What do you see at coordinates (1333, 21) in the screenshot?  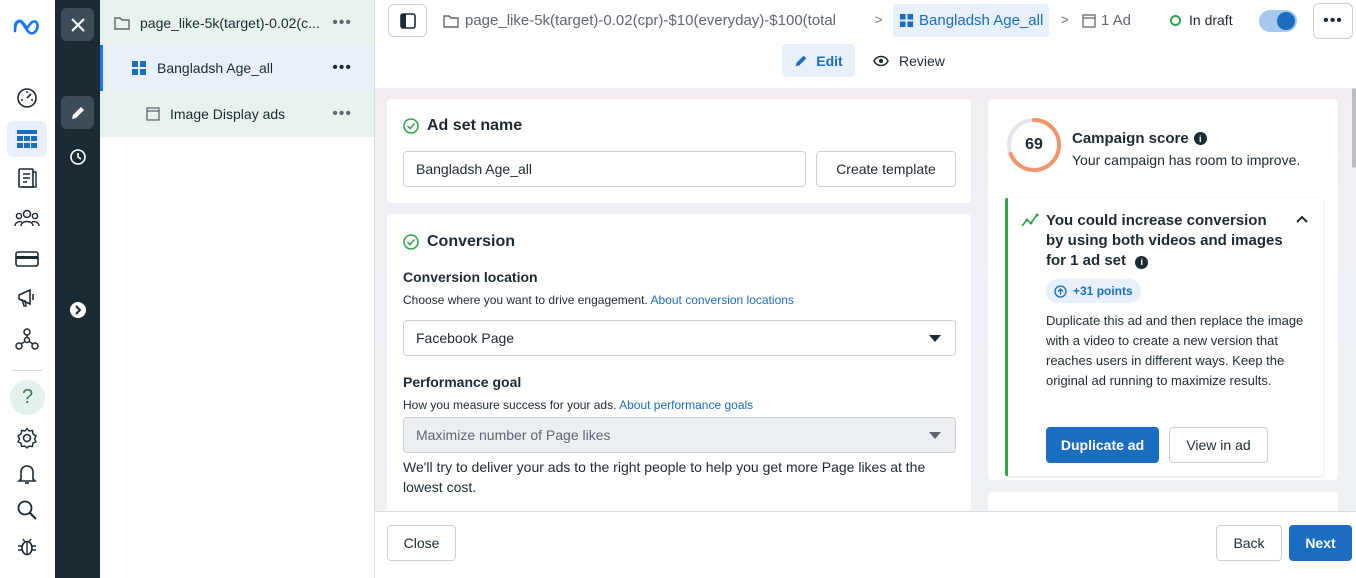 I see `header-more-button: •••` at bounding box center [1333, 21].